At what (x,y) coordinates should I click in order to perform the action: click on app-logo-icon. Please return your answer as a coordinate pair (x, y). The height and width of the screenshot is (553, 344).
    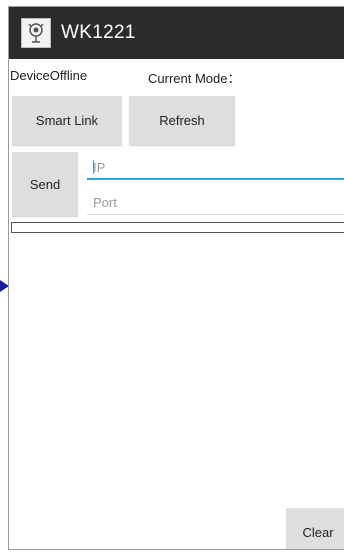
    Looking at the image, I should click on (36, 33).